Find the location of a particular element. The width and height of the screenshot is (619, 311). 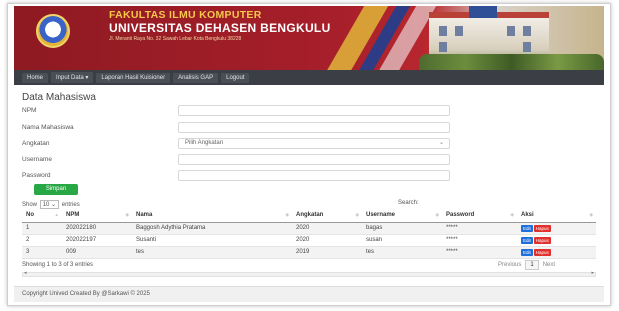

nama-label: Nama Mahasiswa is located at coordinates (48, 127).